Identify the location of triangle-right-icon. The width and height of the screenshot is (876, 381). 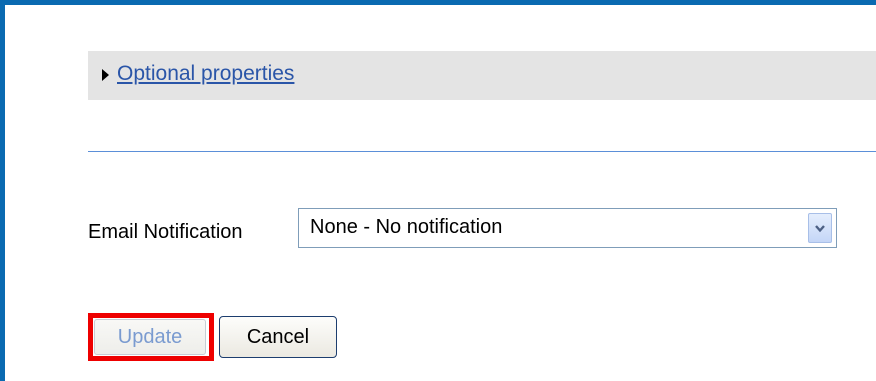
(105, 74).